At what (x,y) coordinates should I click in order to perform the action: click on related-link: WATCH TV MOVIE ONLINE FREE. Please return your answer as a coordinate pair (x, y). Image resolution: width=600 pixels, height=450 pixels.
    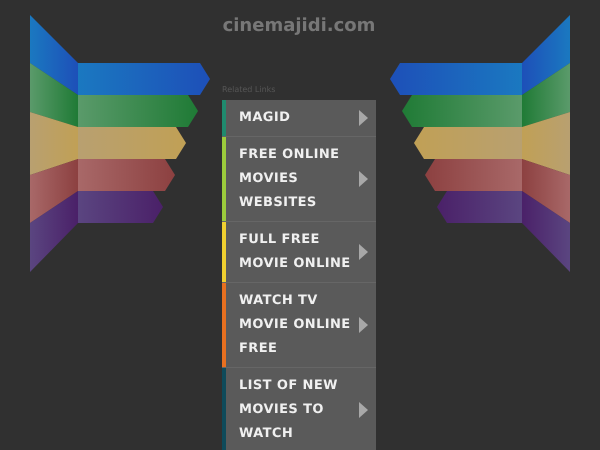
    Looking at the image, I should click on (299, 325).